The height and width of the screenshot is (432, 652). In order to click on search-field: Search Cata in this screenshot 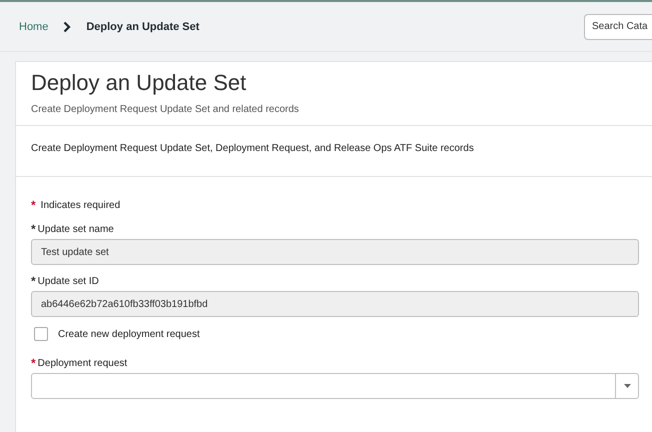, I will do `click(618, 27)`.